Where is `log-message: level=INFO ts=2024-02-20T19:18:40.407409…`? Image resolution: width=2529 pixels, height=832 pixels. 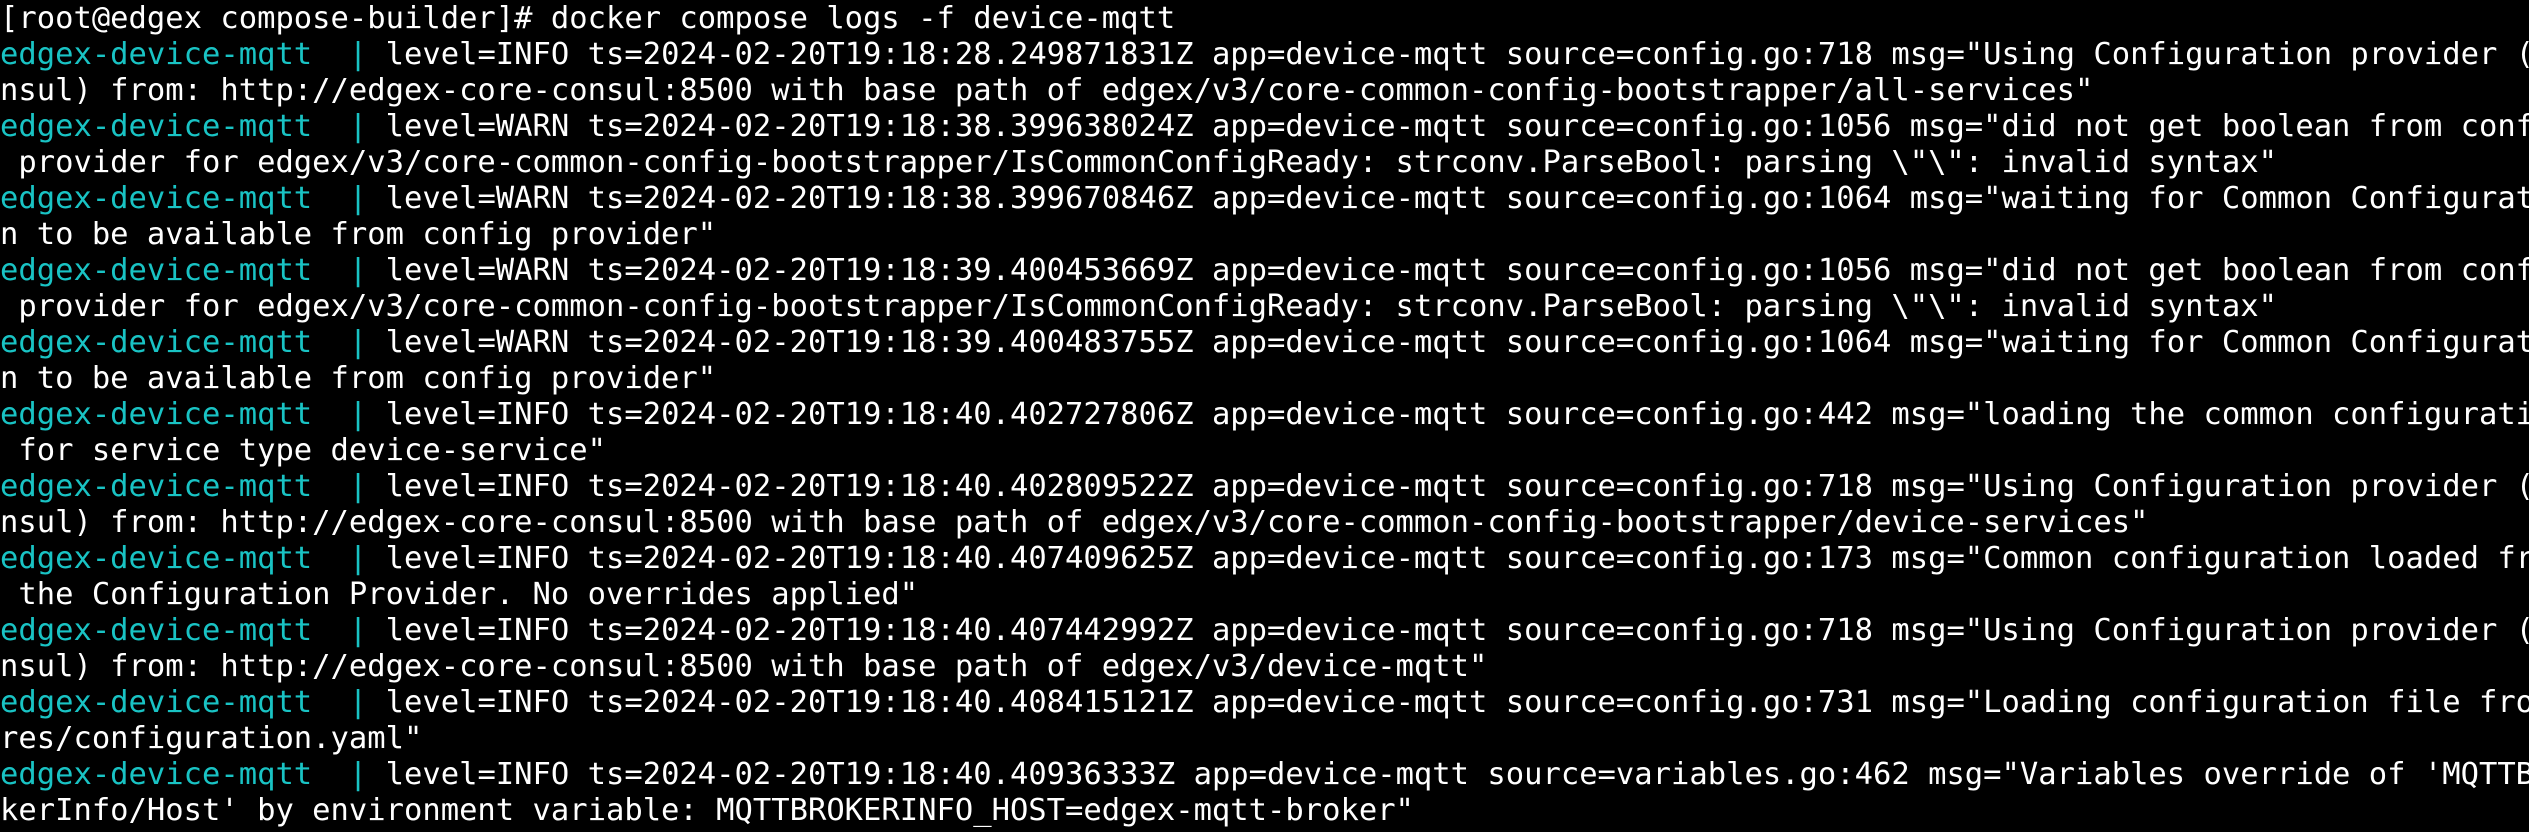
log-message: level=INFO ts=2024-02-20T19:18:40.407409… is located at coordinates (1457, 558).